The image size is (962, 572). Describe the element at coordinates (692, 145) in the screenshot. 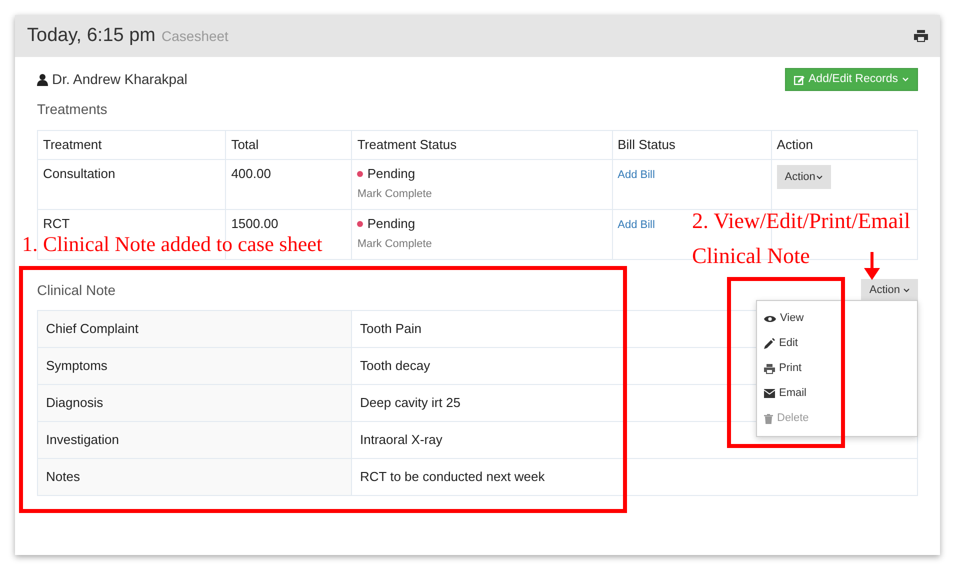

I see `column-header: Bill Status` at that location.